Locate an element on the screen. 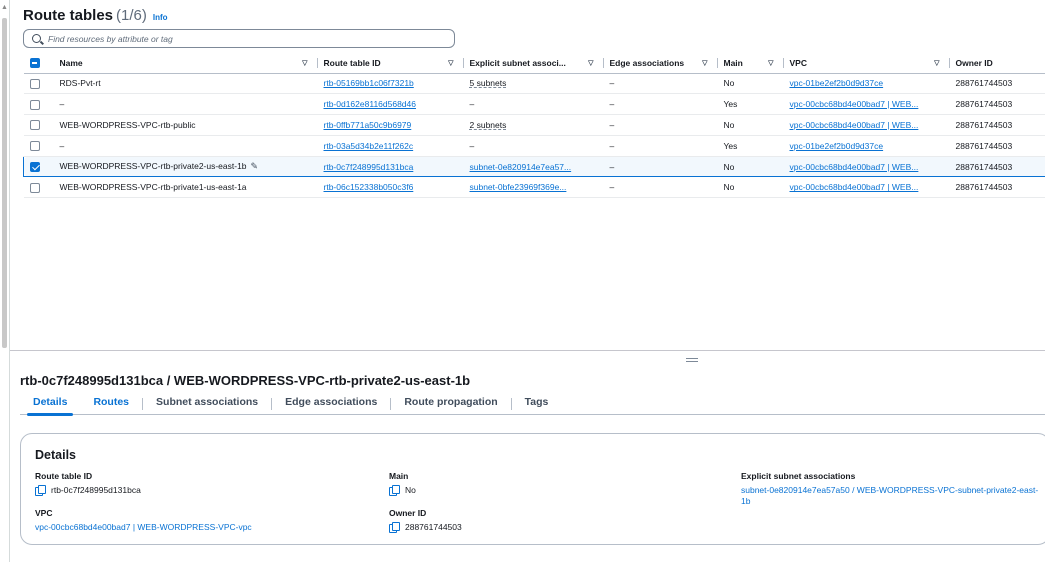 Image resolution: width=1045 pixels, height=562 pixels. panel-split-divider is located at coordinates (527, 350).